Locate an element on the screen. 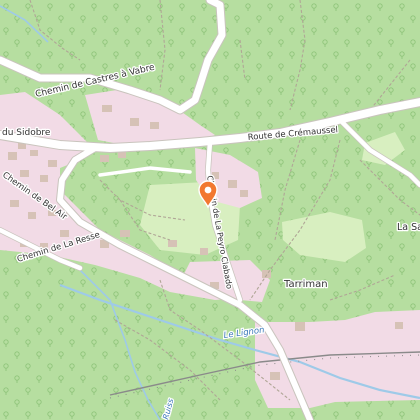 The image size is (420, 420). label-tarriman: Tarriman is located at coordinates (305, 284).